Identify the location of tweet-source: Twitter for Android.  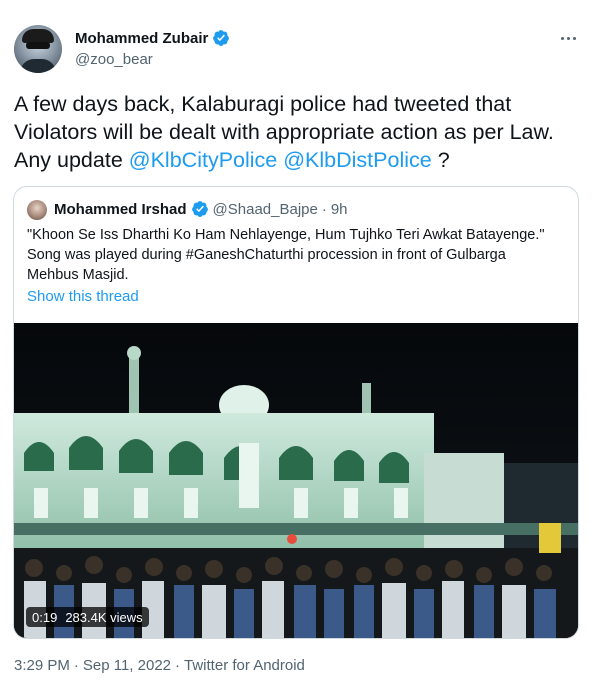
(244, 665).